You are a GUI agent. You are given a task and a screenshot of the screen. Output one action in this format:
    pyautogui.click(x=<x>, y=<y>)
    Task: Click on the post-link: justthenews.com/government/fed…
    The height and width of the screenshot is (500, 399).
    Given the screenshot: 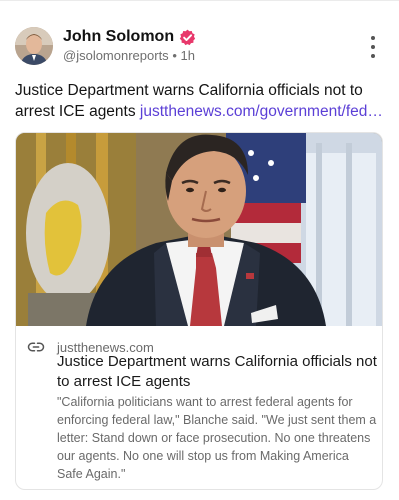 What is the action you would take?
    pyautogui.click(x=261, y=111)
    